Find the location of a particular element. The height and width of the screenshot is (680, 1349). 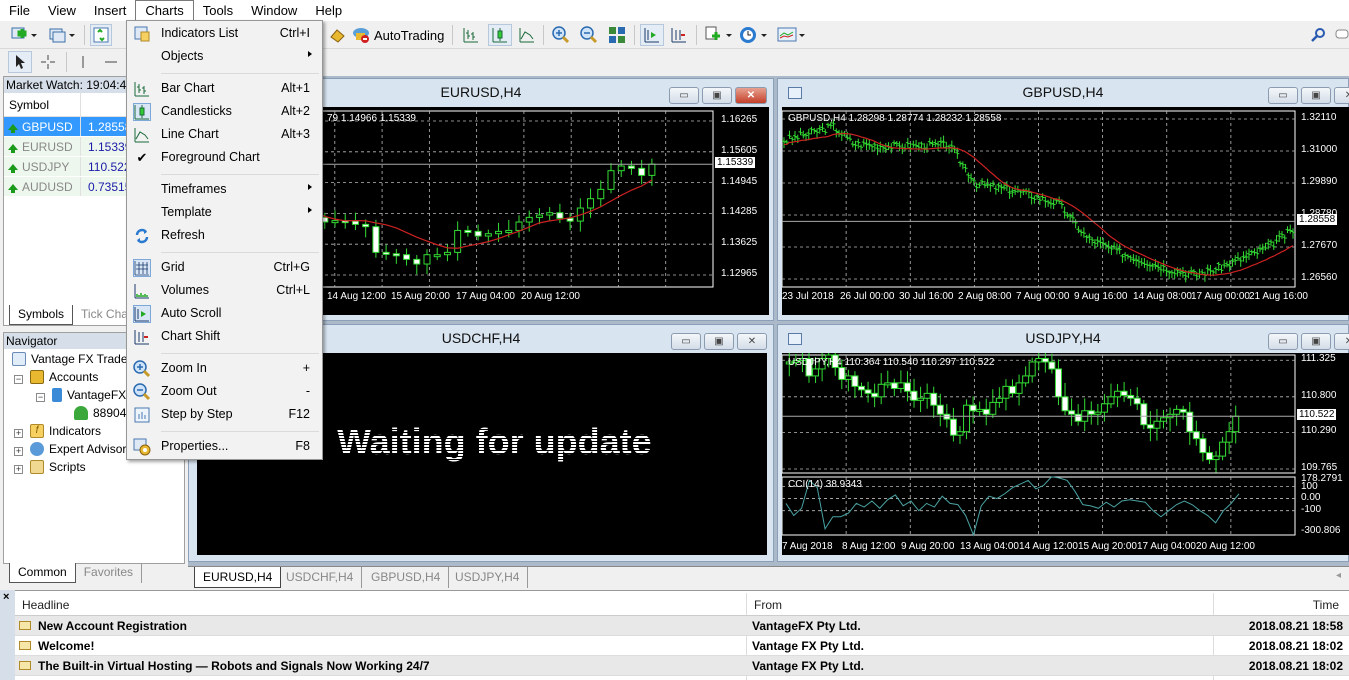

menu-item-template: Template is located at coordinates (224, 213).